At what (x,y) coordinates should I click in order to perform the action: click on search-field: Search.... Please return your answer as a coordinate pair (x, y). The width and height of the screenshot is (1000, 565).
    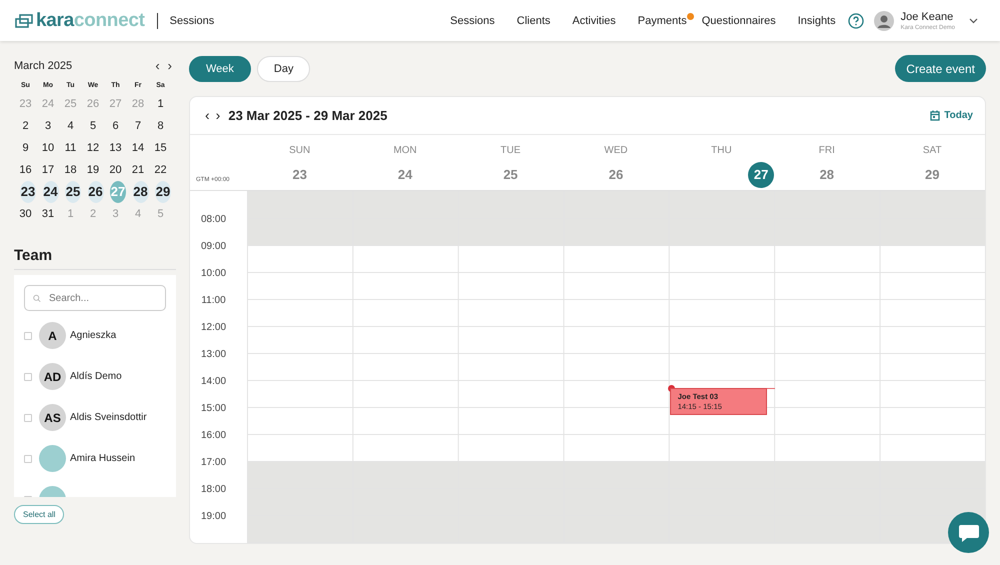
    Looking at the image, I should click on (95, 298).